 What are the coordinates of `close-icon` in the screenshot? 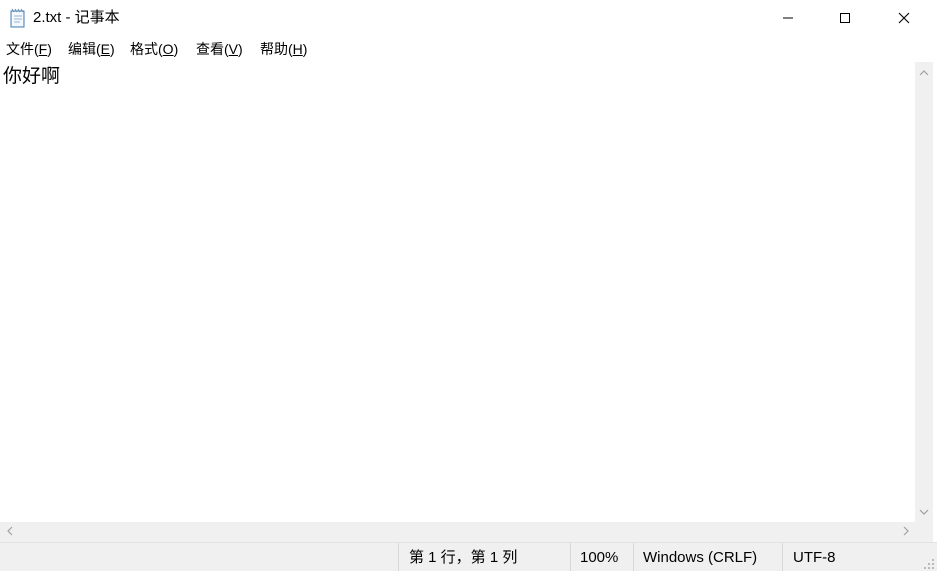 It's located at (904, 18).